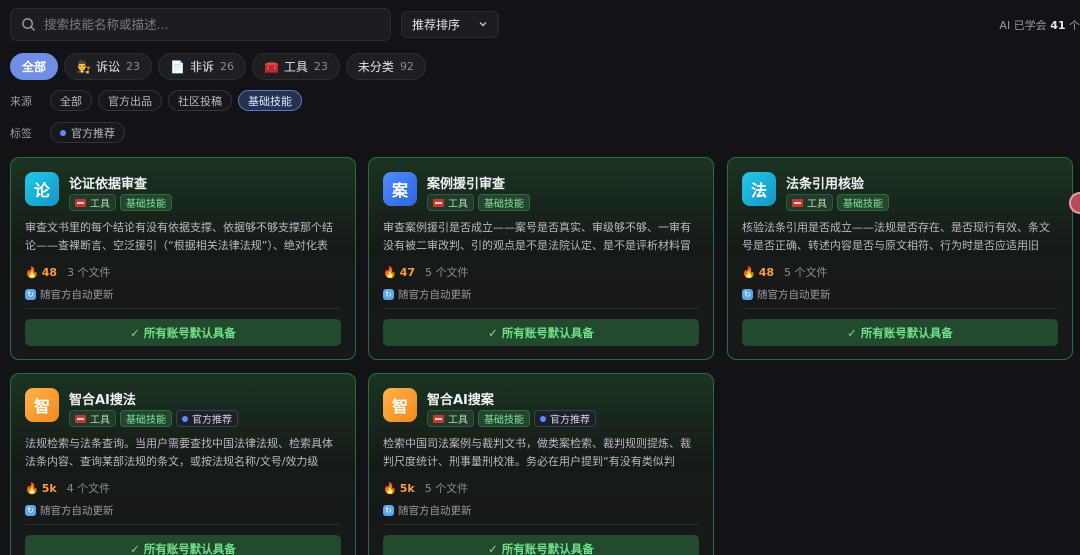  Describe the element at coordinates (270, 100) in the screenshot. I see `source-pill-basic: 基础技能` at that location.